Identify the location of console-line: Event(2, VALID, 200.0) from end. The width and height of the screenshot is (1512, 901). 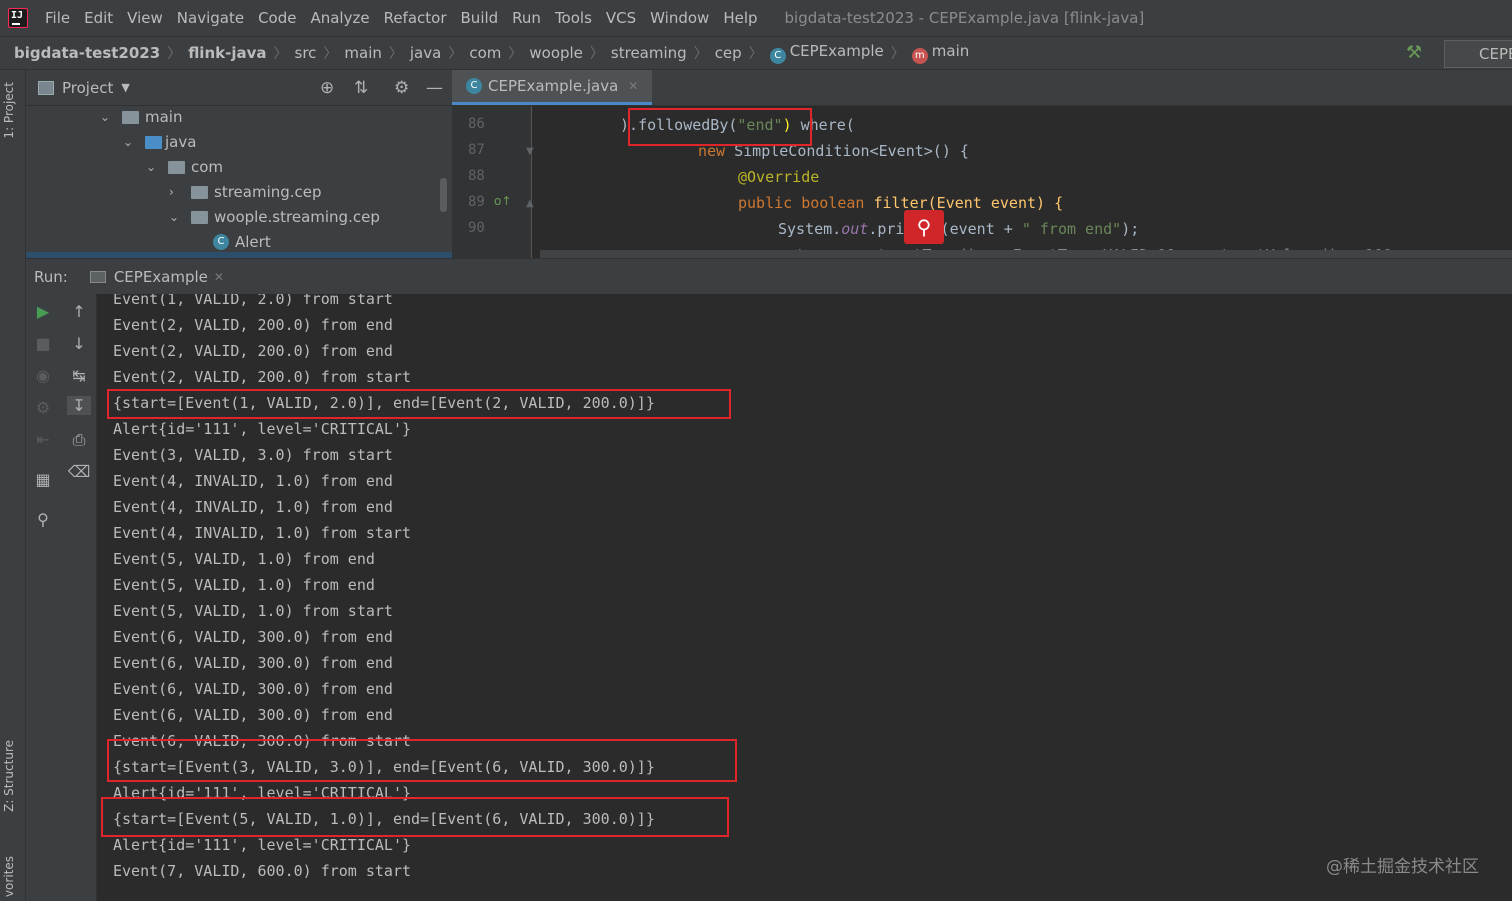
(253, 325).